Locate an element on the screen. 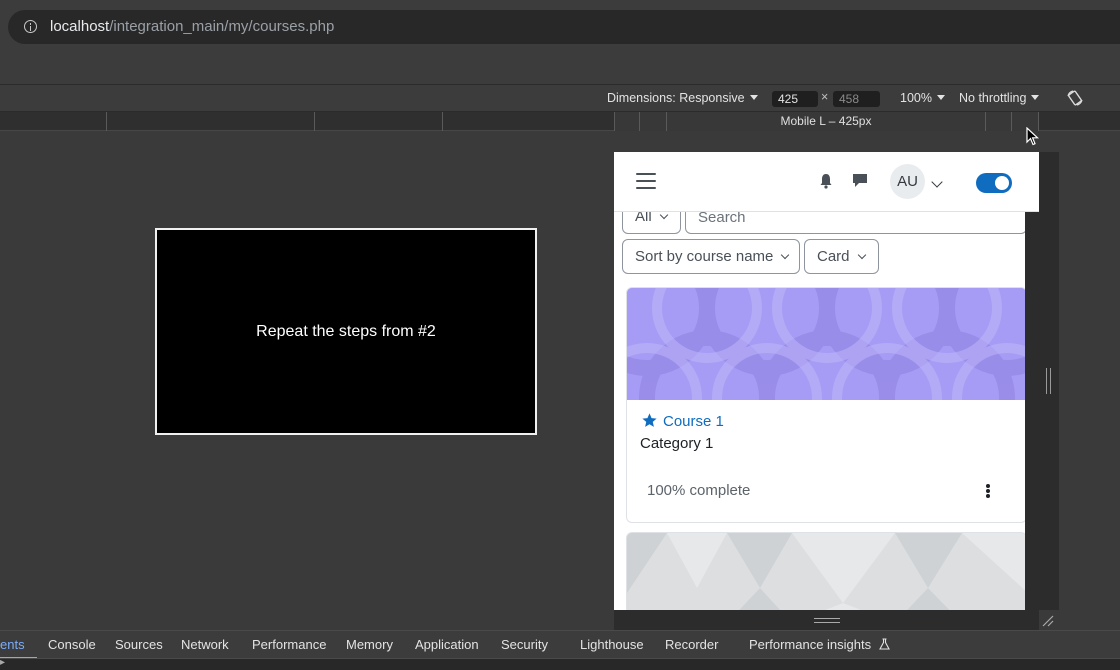  mobile-navbar: AU is located at coordinates (826, 182).